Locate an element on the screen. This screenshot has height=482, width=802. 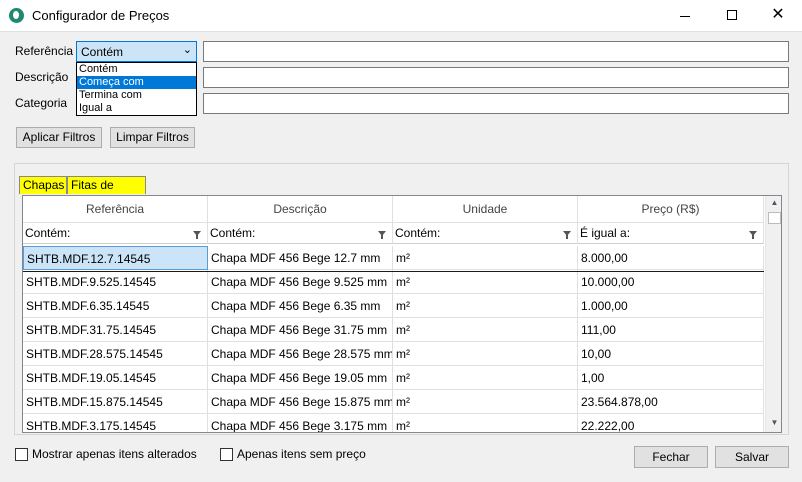
cell-preco: 1,00 is located at coordinates (671, 378).